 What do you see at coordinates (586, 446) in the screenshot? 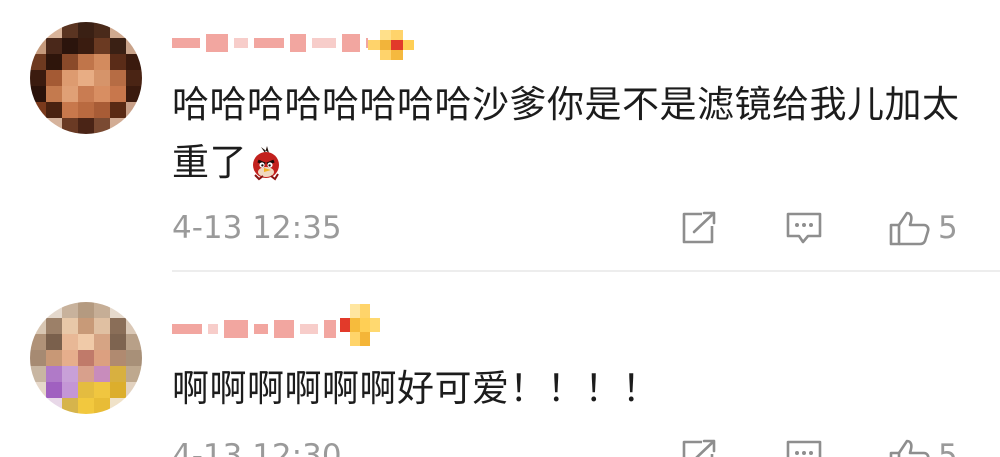
I see `comment-meta: 4-13 12:30 5` at bounding box center [586, 446].